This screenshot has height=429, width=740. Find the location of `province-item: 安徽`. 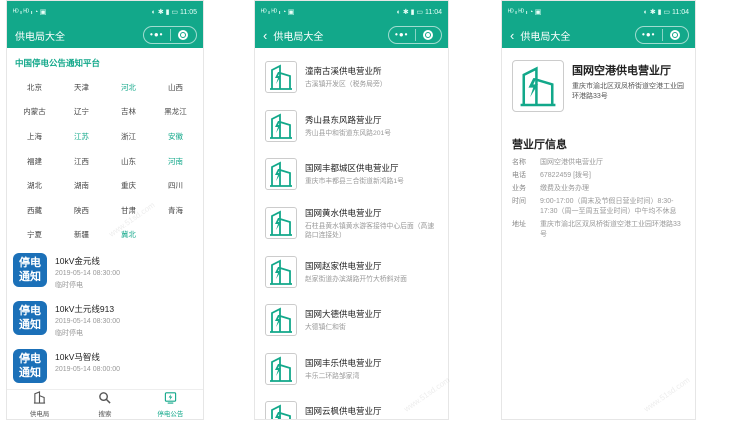

province-item: 安徽 is located at coordinates (175, 136).